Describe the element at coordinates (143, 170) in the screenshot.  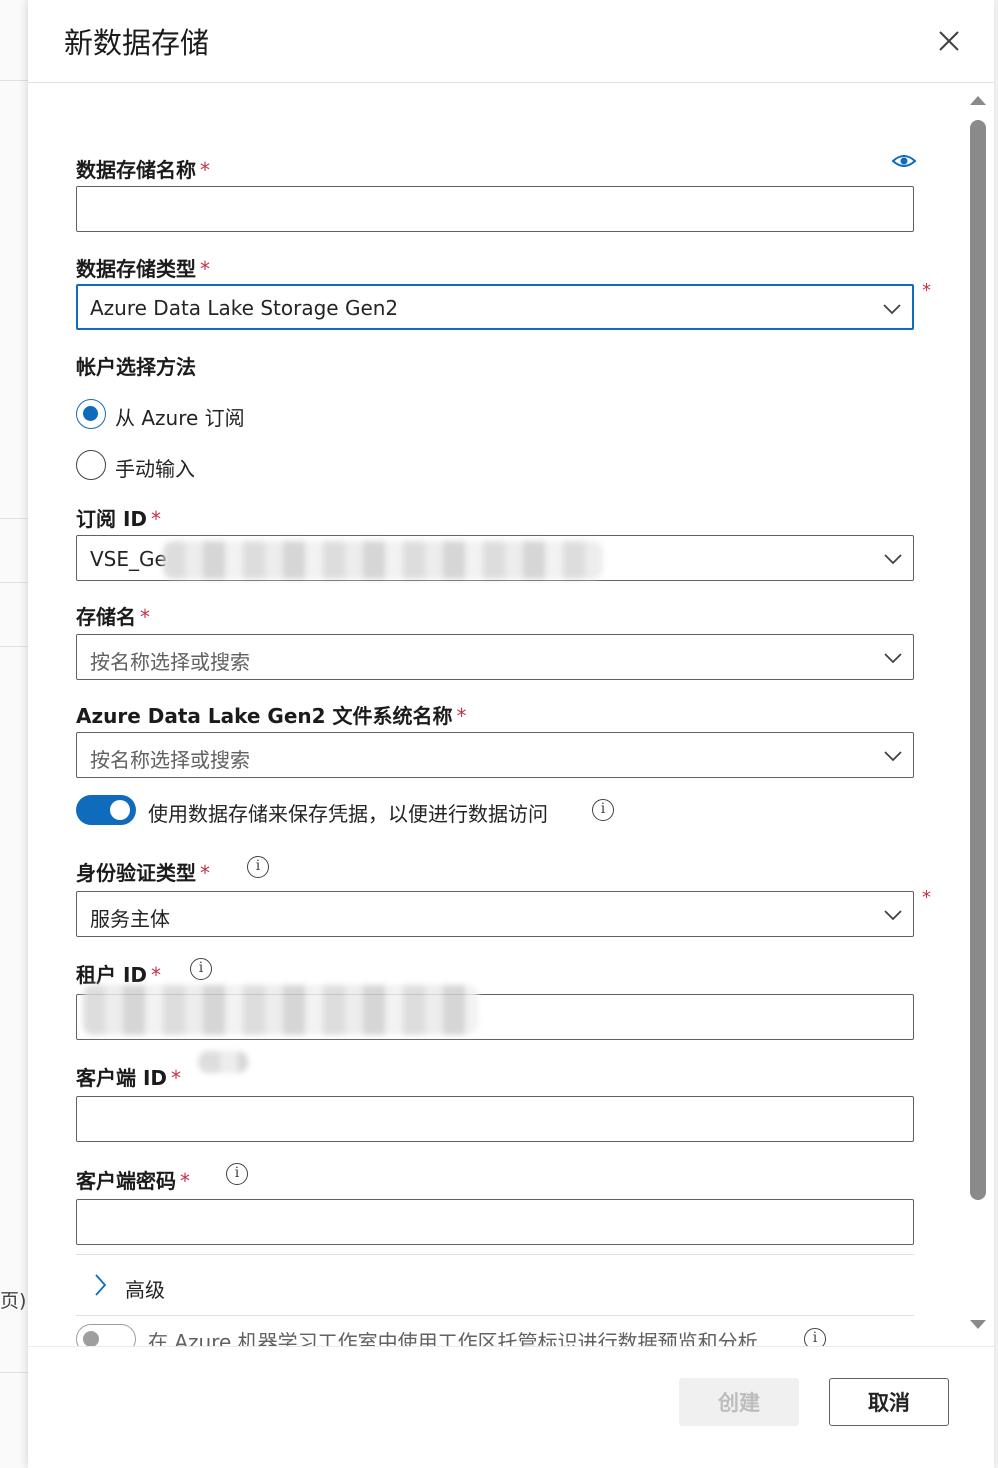
I see `datastore-name-label: 数据存储名称 *` at that location.